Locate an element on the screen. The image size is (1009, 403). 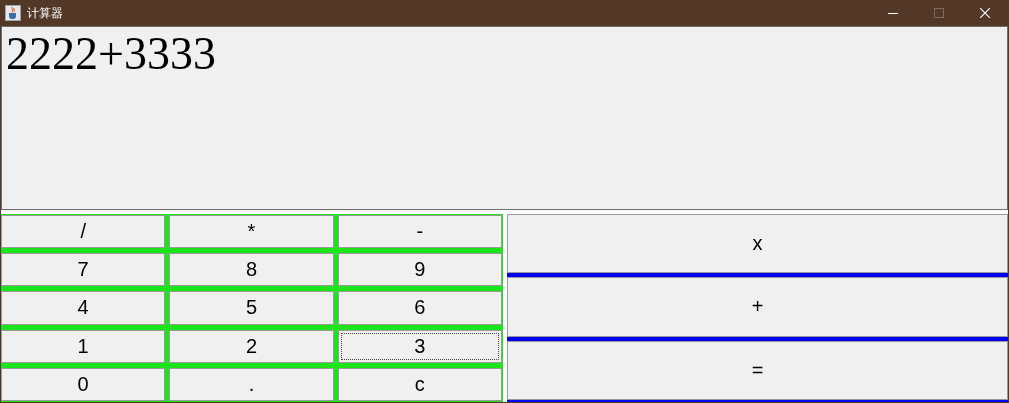
expression-text: 2222+3333 is located at coordinates (111, 53).